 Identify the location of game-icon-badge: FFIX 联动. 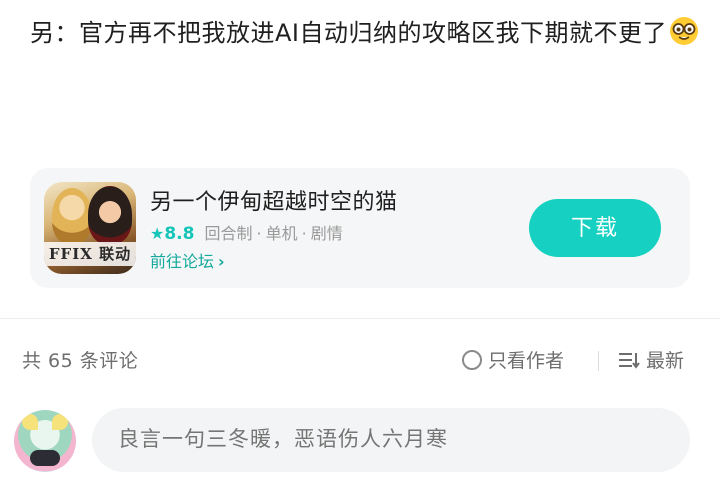
(90, 254).